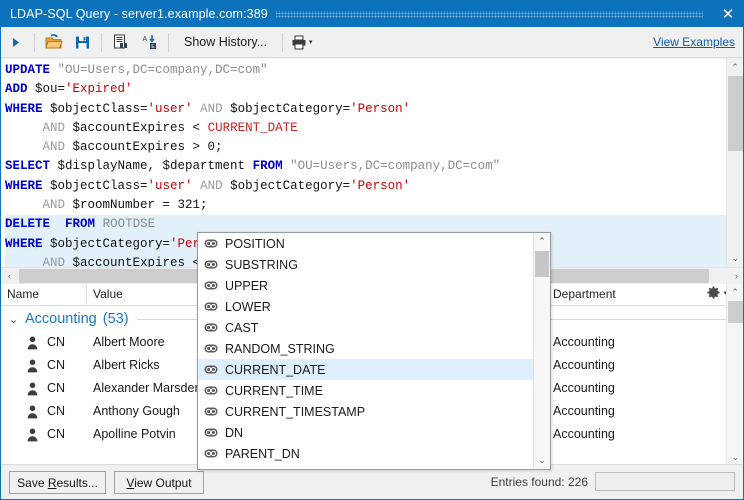 The image size is (744, 500). I want to click on code-token: WHERE, so click(24, 185).